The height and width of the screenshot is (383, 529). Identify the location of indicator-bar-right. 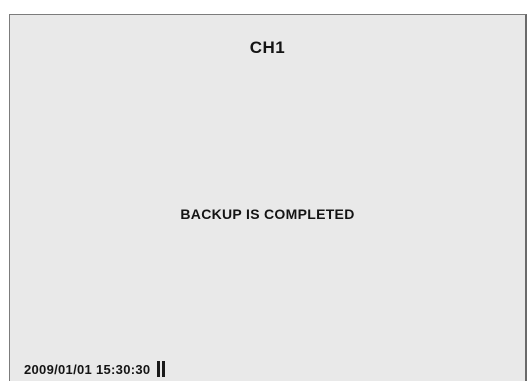
(164, 369).